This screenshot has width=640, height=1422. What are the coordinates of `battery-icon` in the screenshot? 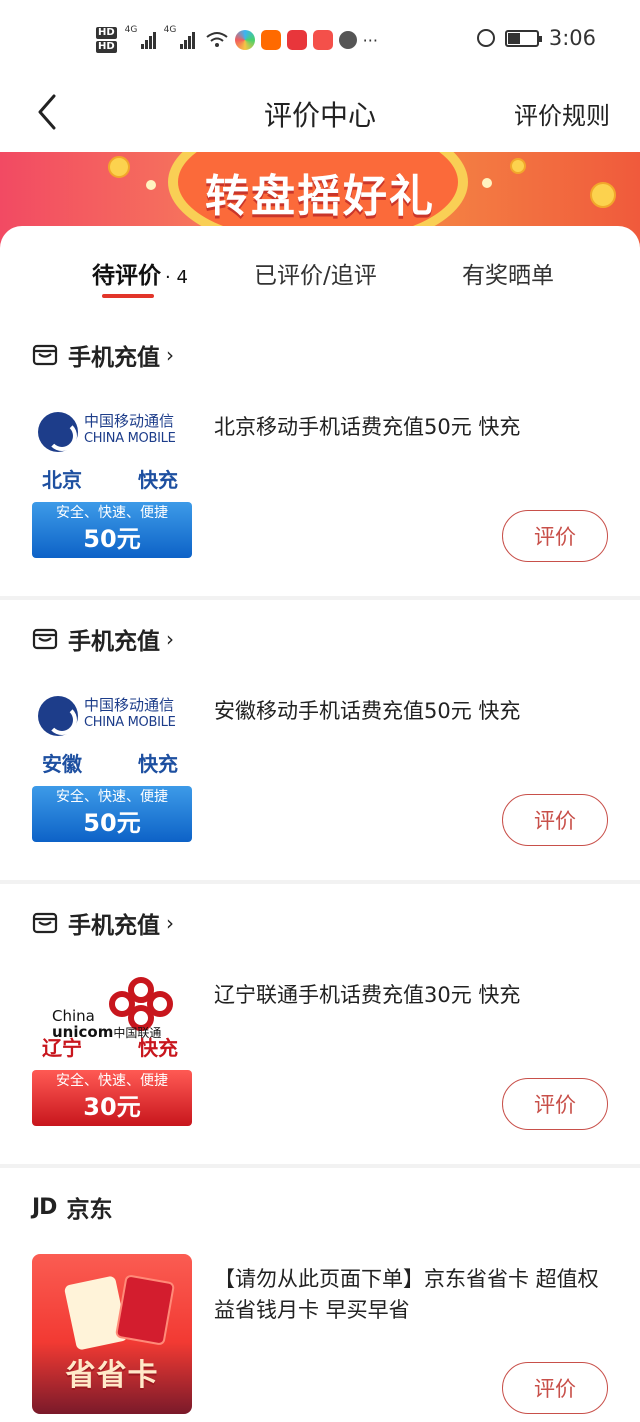 It's located at (523, 38).